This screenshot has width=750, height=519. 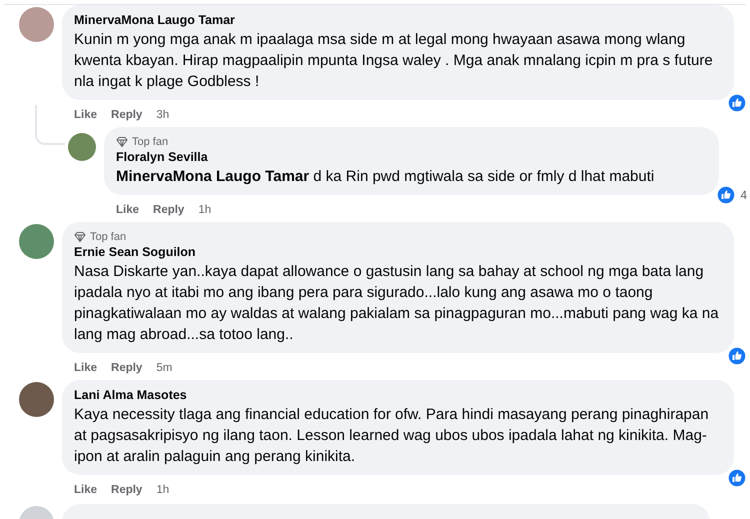 What do you see at coordinates (743, 195) in the screenshot?
I see `reaction-count: 4` at bounding box center [743, 195].